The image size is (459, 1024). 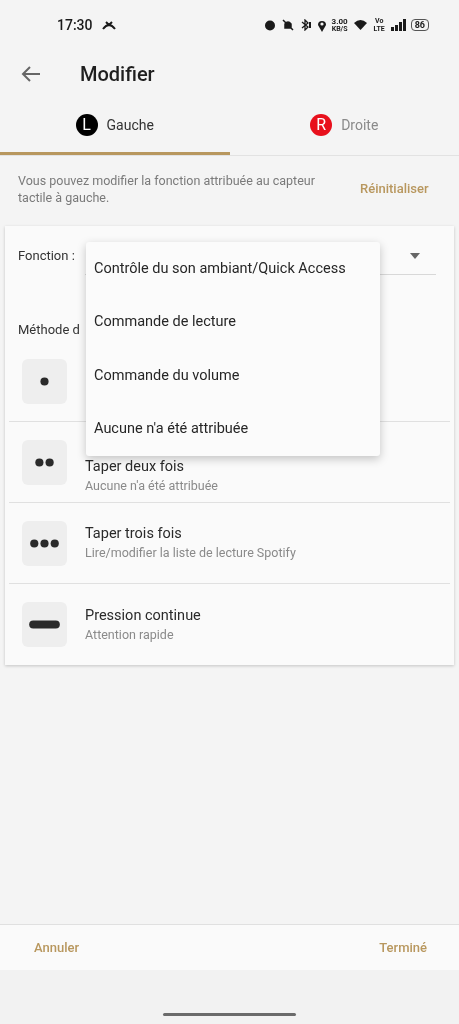 What do you see at coordinates (339, 21) in the screenshot?
I see `network-speed: 3.00` at bounding box center [339, 21].